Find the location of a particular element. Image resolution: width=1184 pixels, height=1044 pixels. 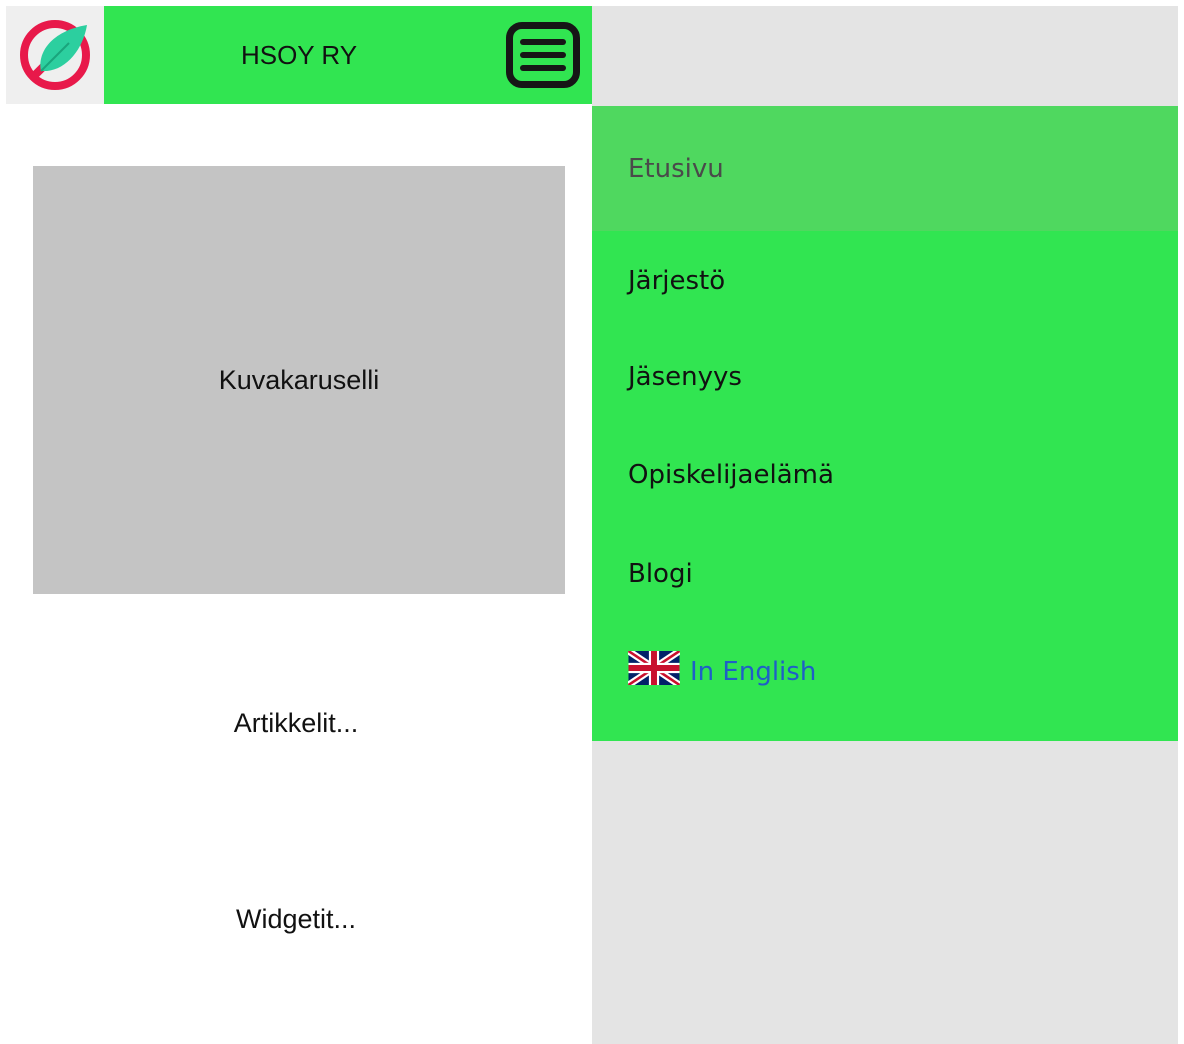

hamburger-menu-button is located at coordinates (543, 55).